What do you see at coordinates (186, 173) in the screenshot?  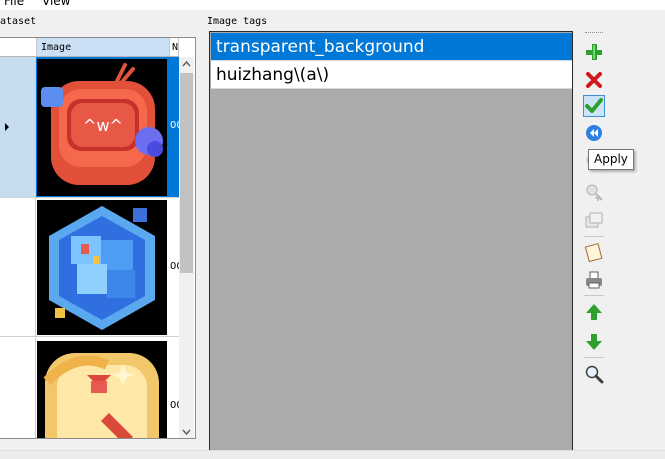 I see `vertical-scroll-thumb` at bounding box center [186, 173].